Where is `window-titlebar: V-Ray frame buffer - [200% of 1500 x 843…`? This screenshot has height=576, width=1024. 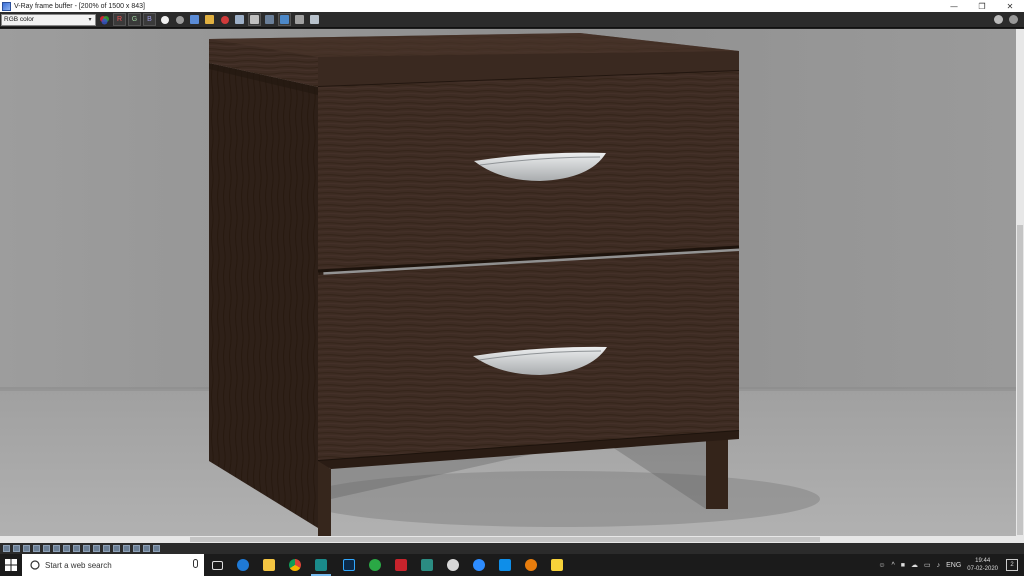 window-titlebar: V-Ray frame buffer - [200% of 1500 x 843… is located at coordinates (512, 6).